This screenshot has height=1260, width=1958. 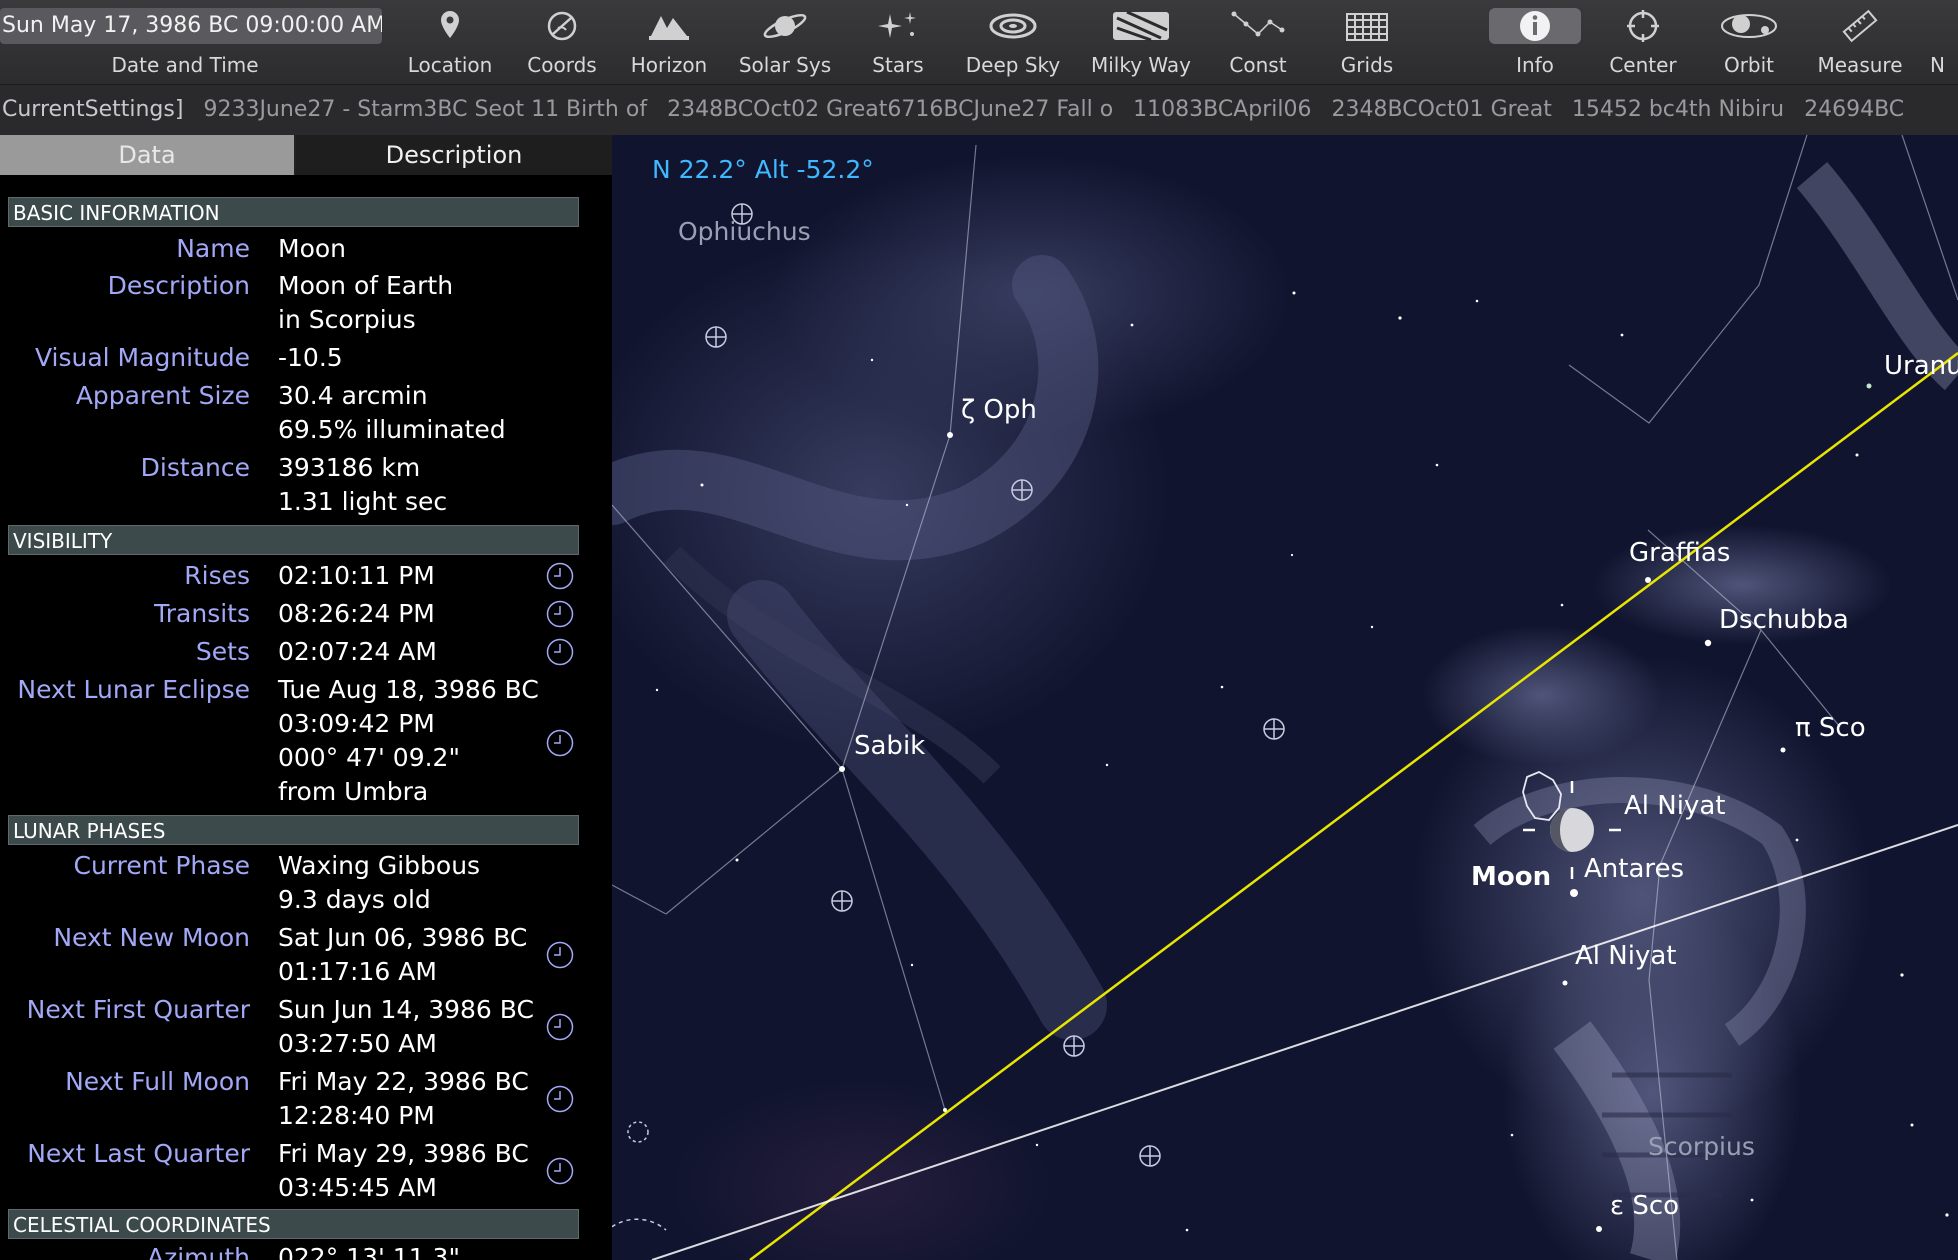 What do you see at coordinates (763, 169) in the screenshot?
I see `orientation-readout: N 22.2° Alt -52.2°` at bounding box center [763, 169].